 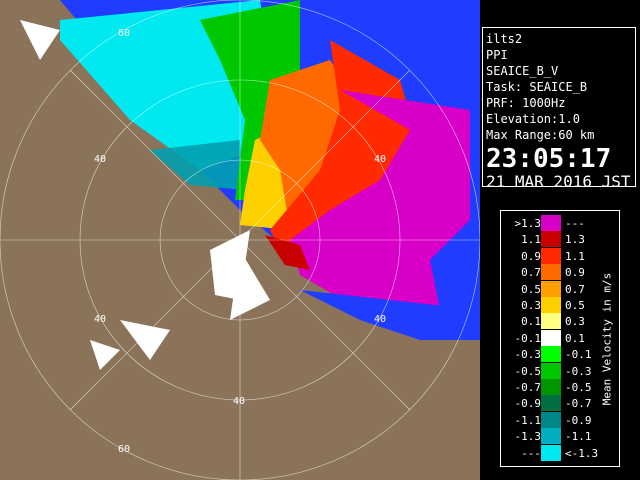 What do you see at coordinates (497, 55) in the screenshot?
I see `scan-mode: PPI` at bounding box center [497, 55].